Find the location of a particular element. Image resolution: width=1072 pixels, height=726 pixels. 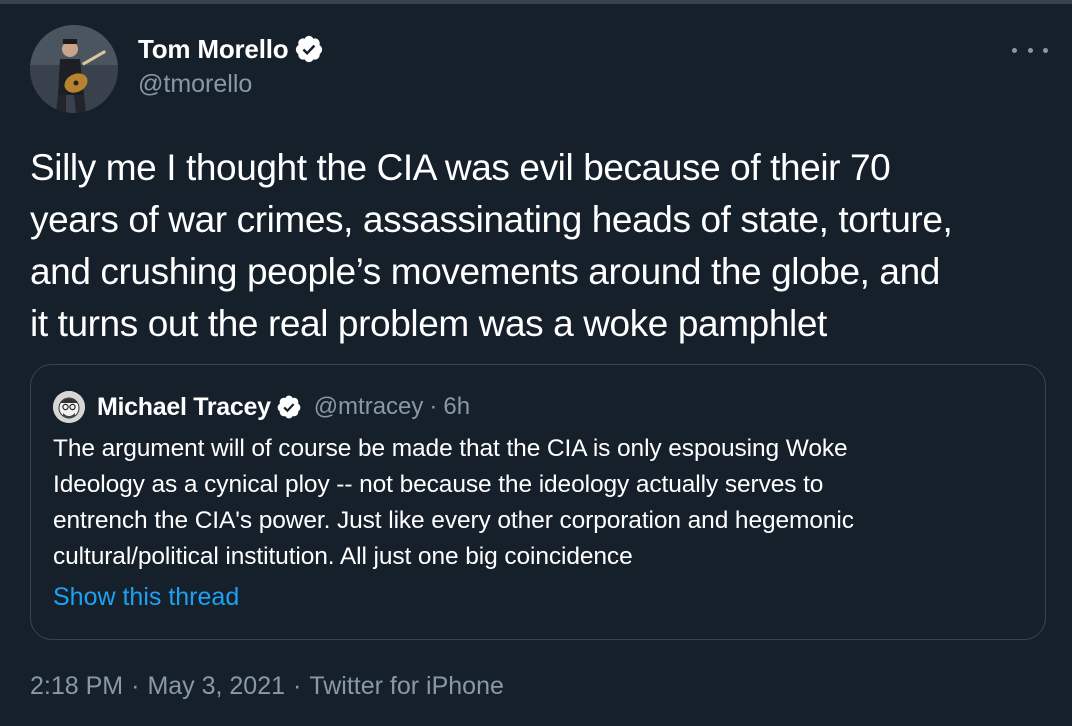

author-handle: @tmorello is located at coordinates (195, 84).